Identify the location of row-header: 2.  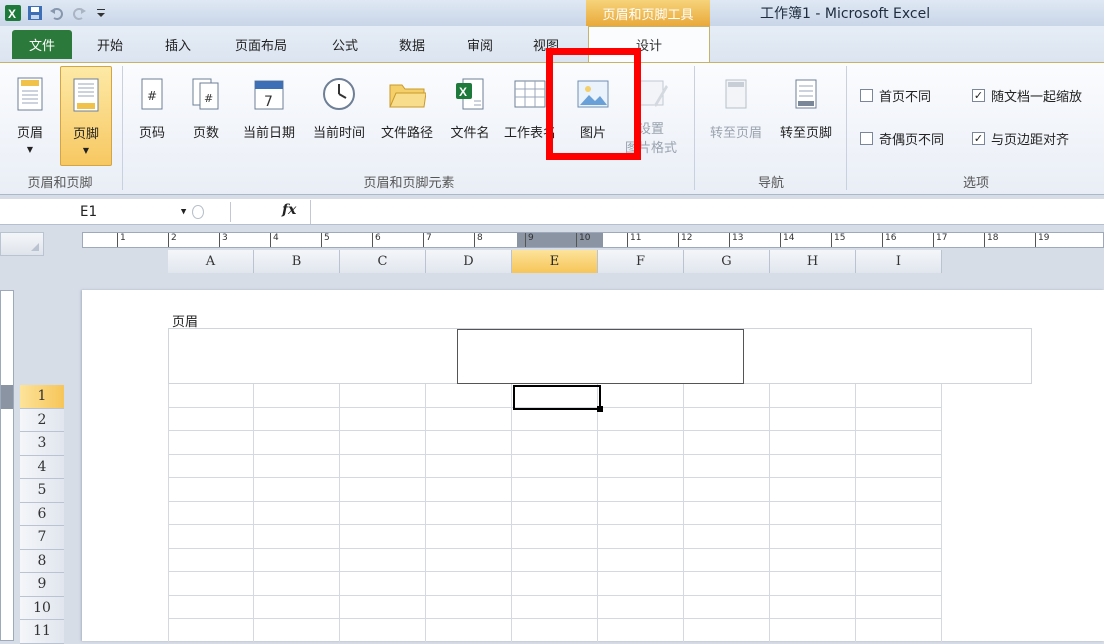
(42, 420).